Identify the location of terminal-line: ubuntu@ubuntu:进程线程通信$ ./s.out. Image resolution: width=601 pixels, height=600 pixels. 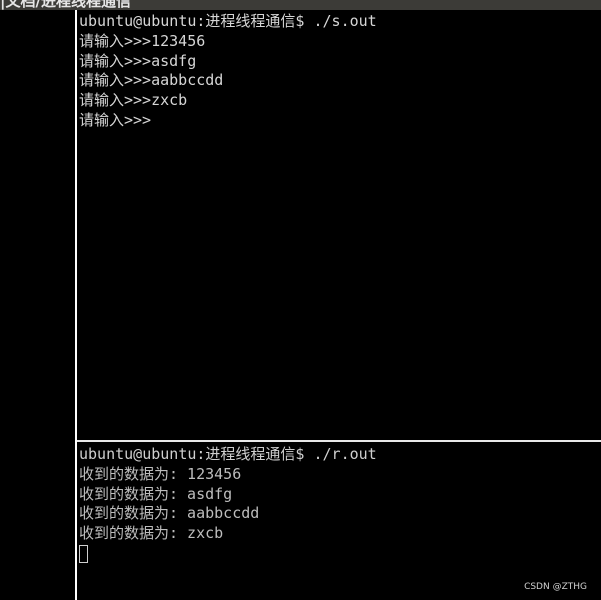
(228, 21).